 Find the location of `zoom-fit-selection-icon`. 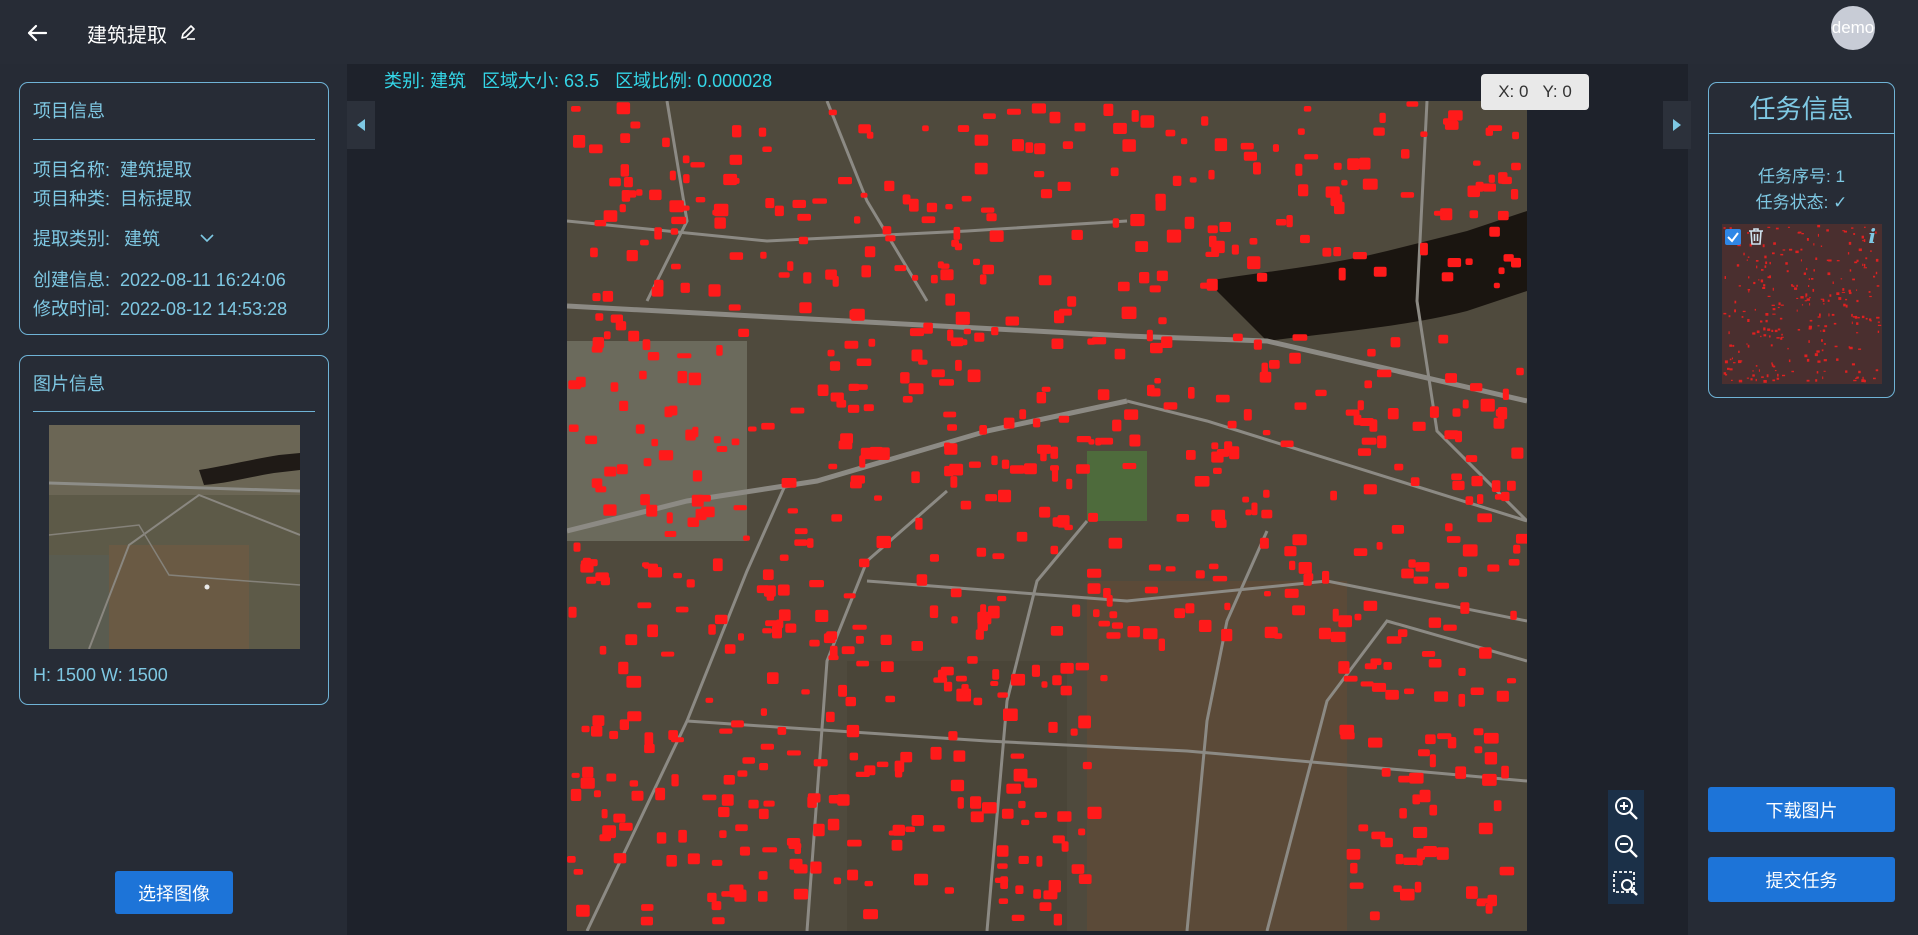

zoom-fit-selection-icon is located at coordinates (1626, 884).